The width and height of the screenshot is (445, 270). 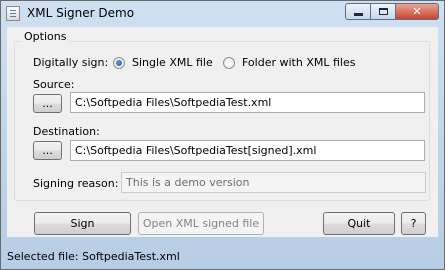 I want to click on signing-reason-label: Signing reason:, so click(x=76, y=183).